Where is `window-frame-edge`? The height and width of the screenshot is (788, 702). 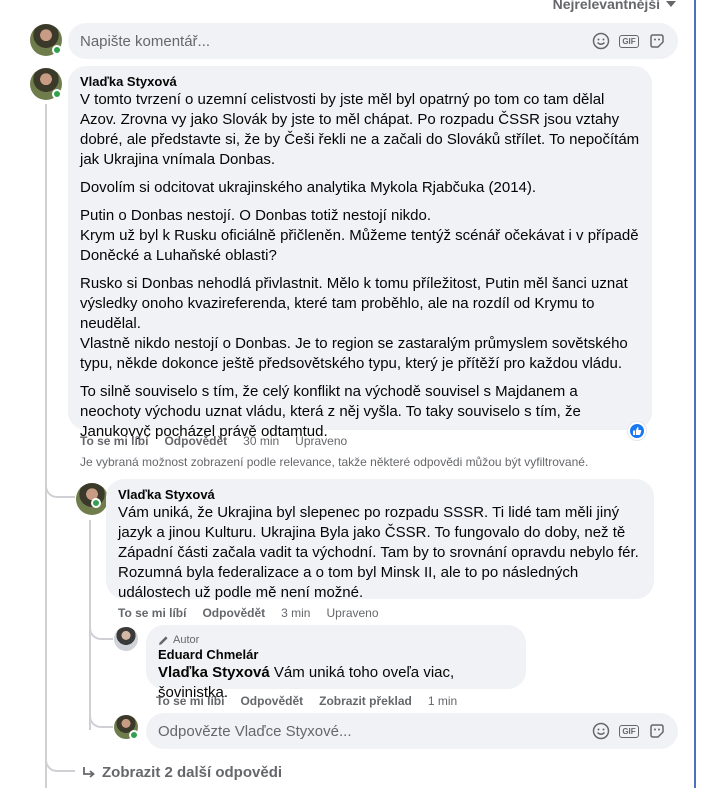 window-frame-edge is located at coordinates (695, 394).